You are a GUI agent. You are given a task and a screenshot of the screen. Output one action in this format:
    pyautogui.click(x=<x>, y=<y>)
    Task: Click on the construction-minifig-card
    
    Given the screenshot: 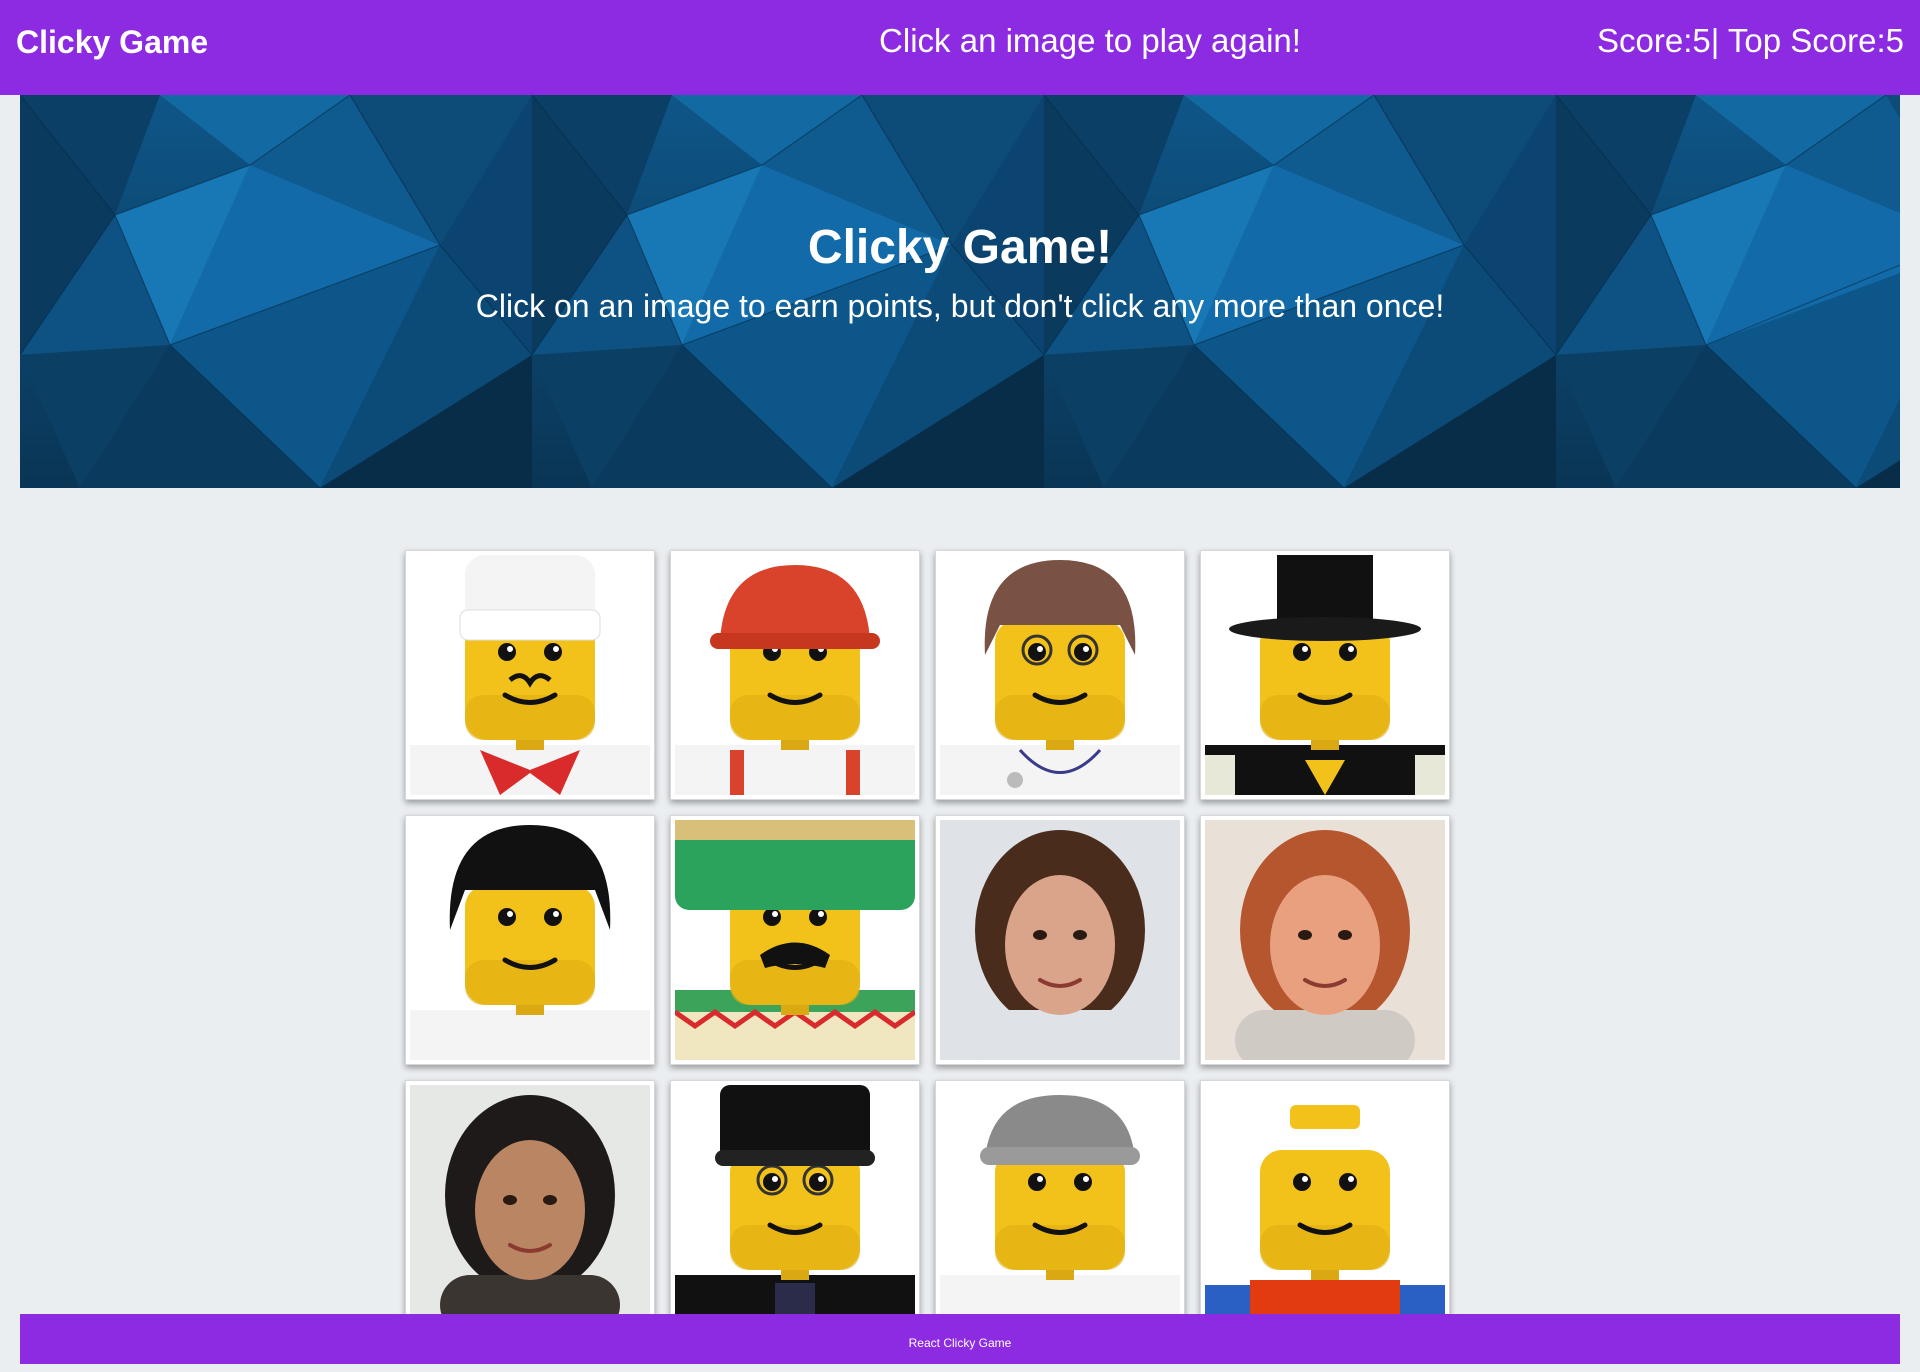 What is the action you would take?
    pyautogui.click(x=795, y=675)
    